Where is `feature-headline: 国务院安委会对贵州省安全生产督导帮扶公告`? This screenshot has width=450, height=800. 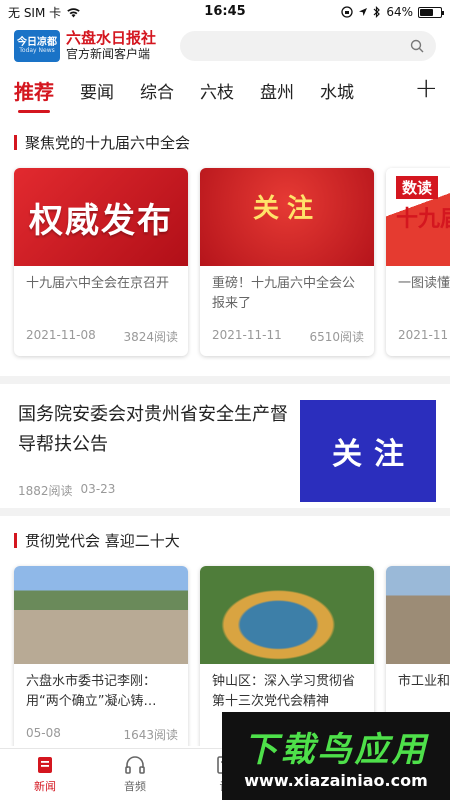 feature-headline: 国务院安委会对贵州省安全生产督导帮扶公告 is located at coordinates (153, 429).